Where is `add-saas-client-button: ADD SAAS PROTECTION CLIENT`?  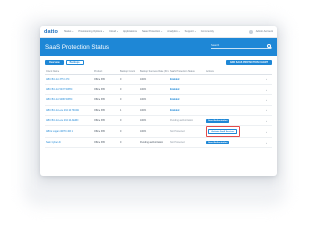
add-saas-client-button: ADD SAAS PROTECTION CLIENT is located at coordinates (248, 62).